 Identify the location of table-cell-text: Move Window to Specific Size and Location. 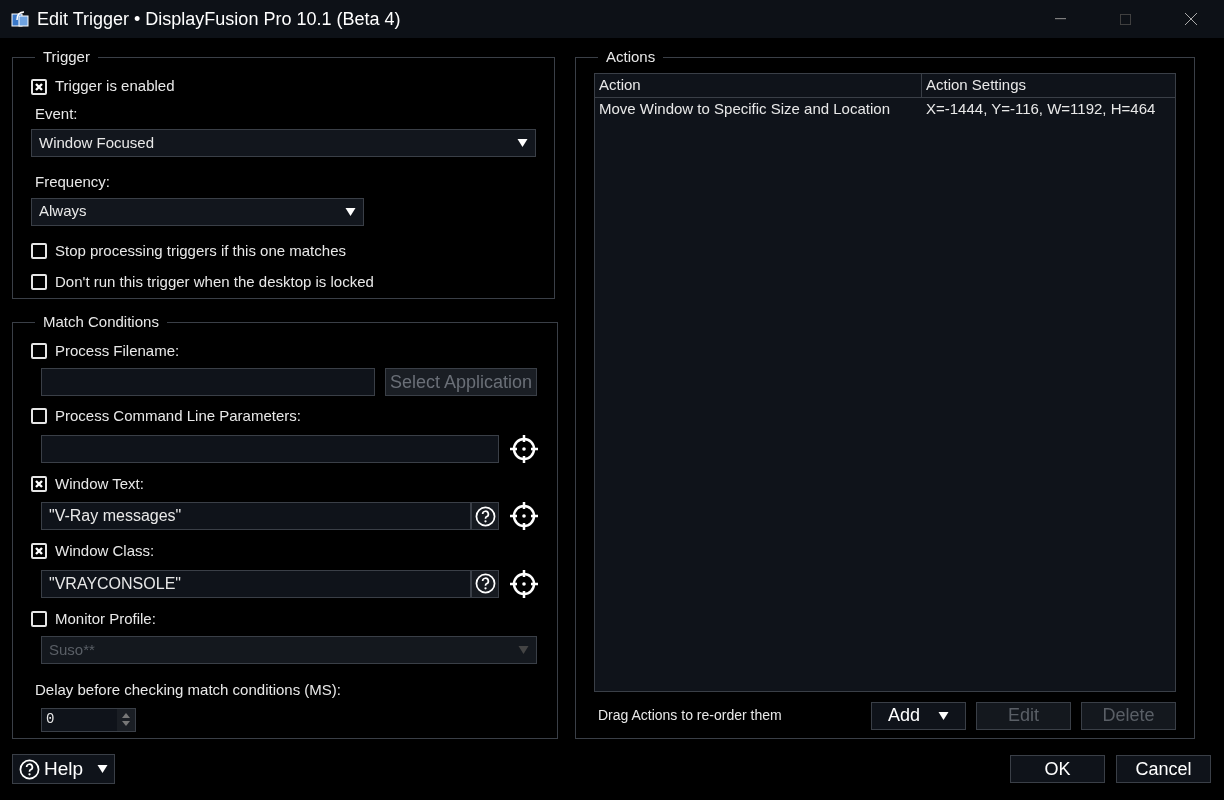
(744, 109).